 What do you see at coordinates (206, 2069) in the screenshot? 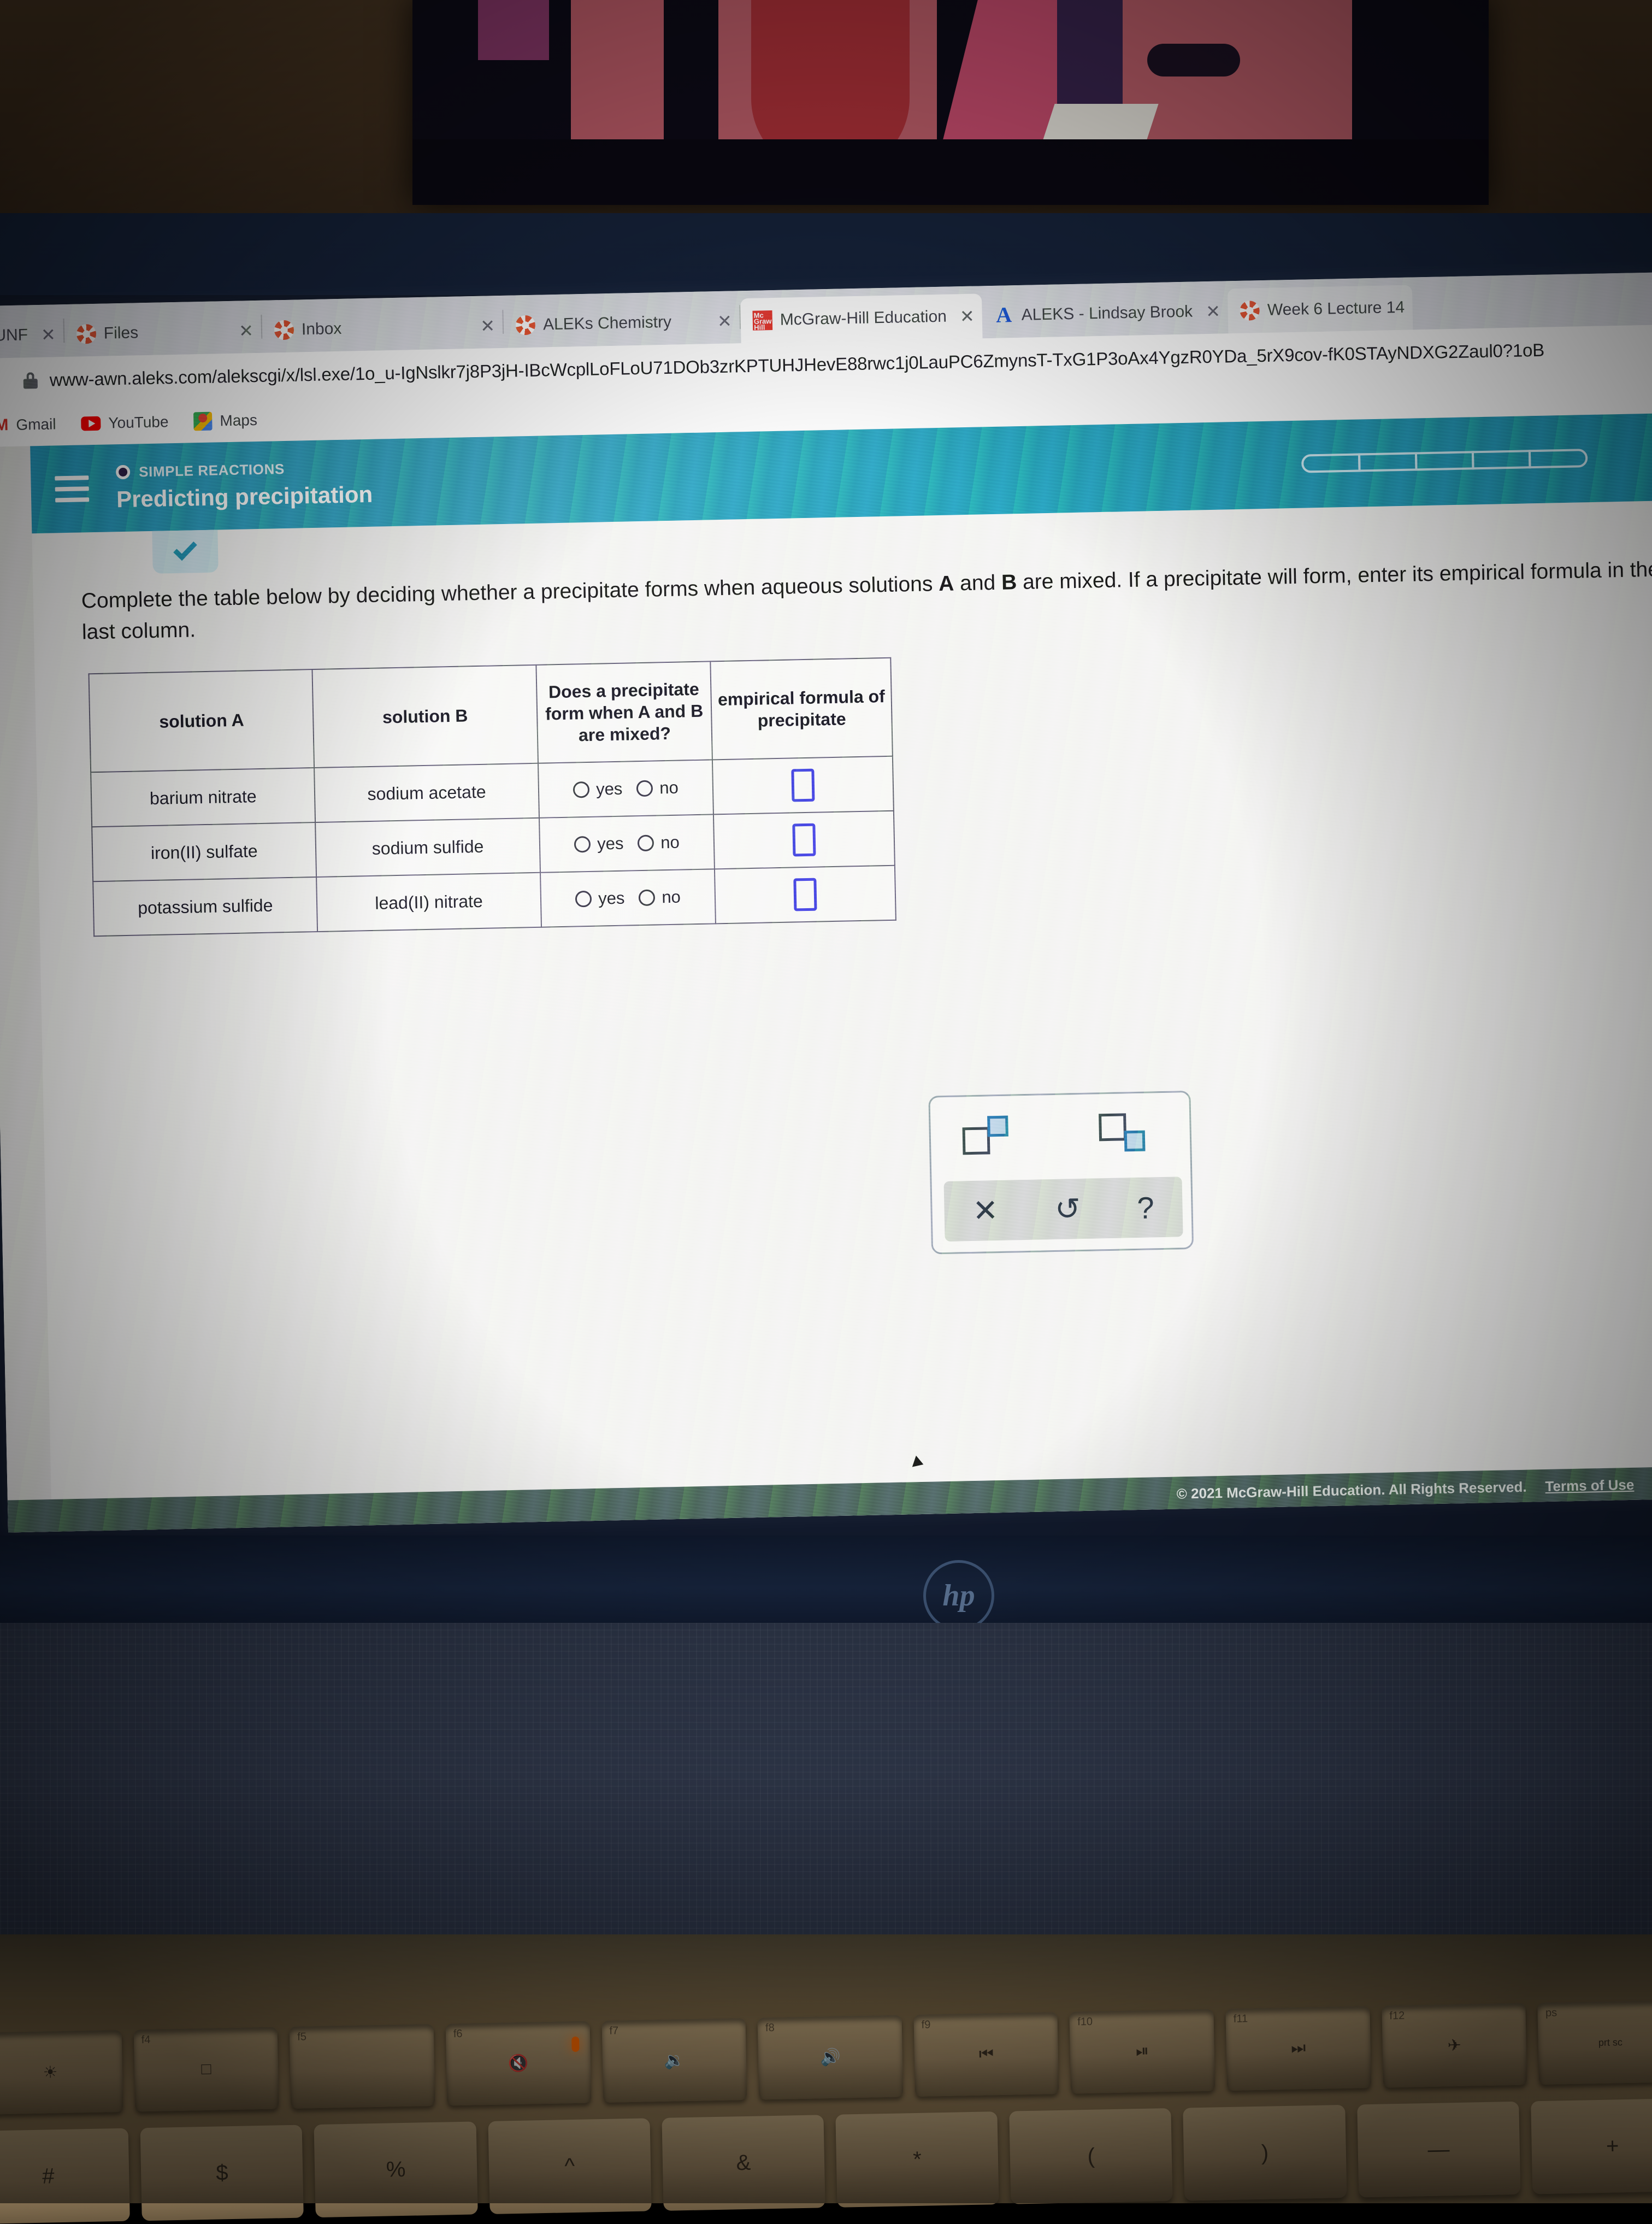
I see `key-f4: f4 □` at bounding box center [206, 2069].